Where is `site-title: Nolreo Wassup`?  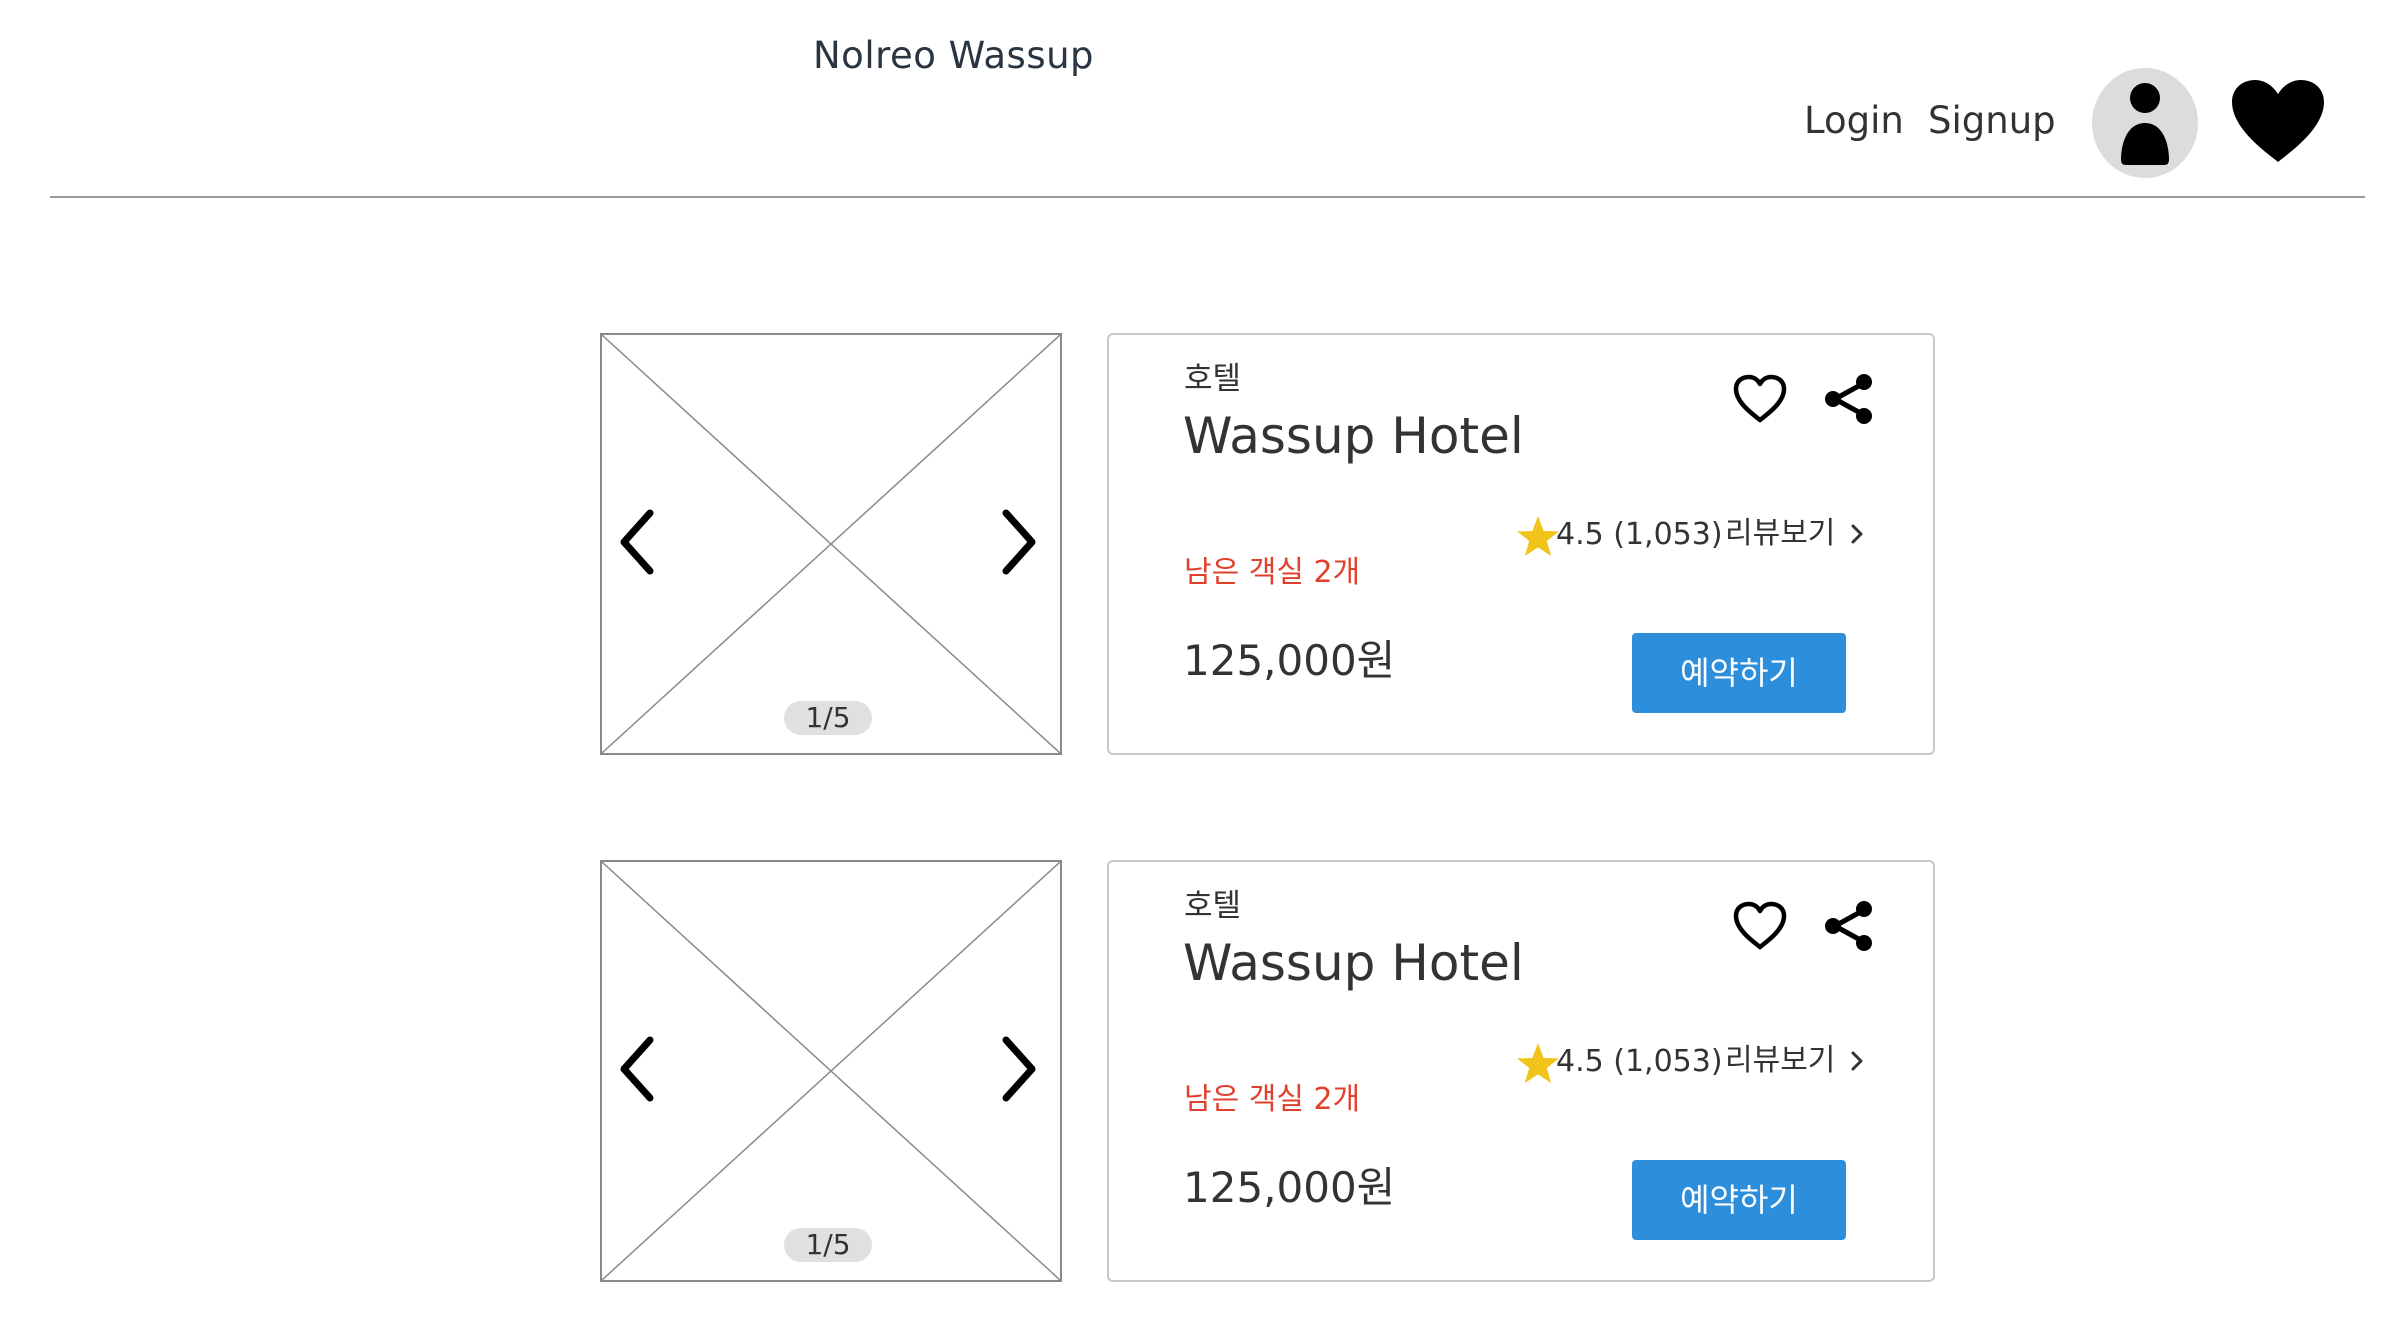
site-title: Nolreo Wassup is located at coordinates (953, 56).